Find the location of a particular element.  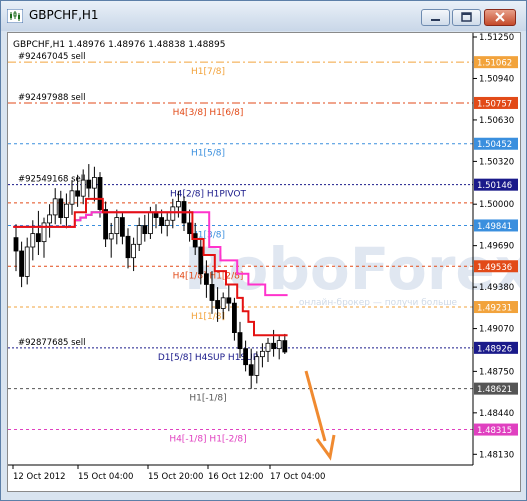

price-badge-text: 1.50757 is located at coordinates (494, 104).